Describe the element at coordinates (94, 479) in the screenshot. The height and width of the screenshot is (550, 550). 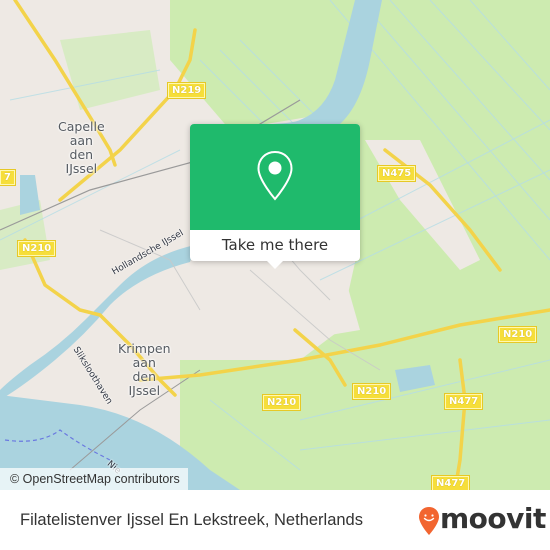
I see `map-attribution: © OpenStreetMap contributors` at that location.